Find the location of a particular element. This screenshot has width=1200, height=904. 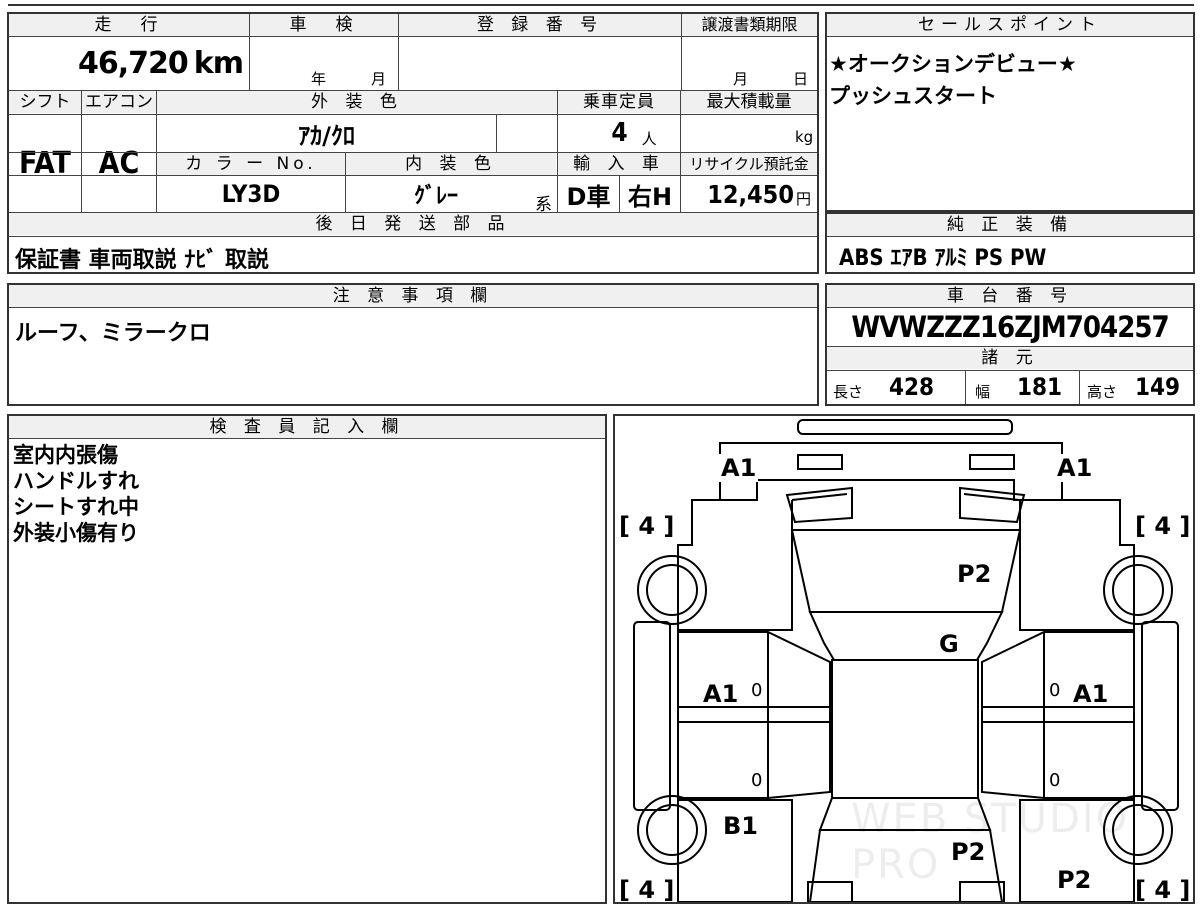

max-load-unit: kg is located at coordinates (804, 137).